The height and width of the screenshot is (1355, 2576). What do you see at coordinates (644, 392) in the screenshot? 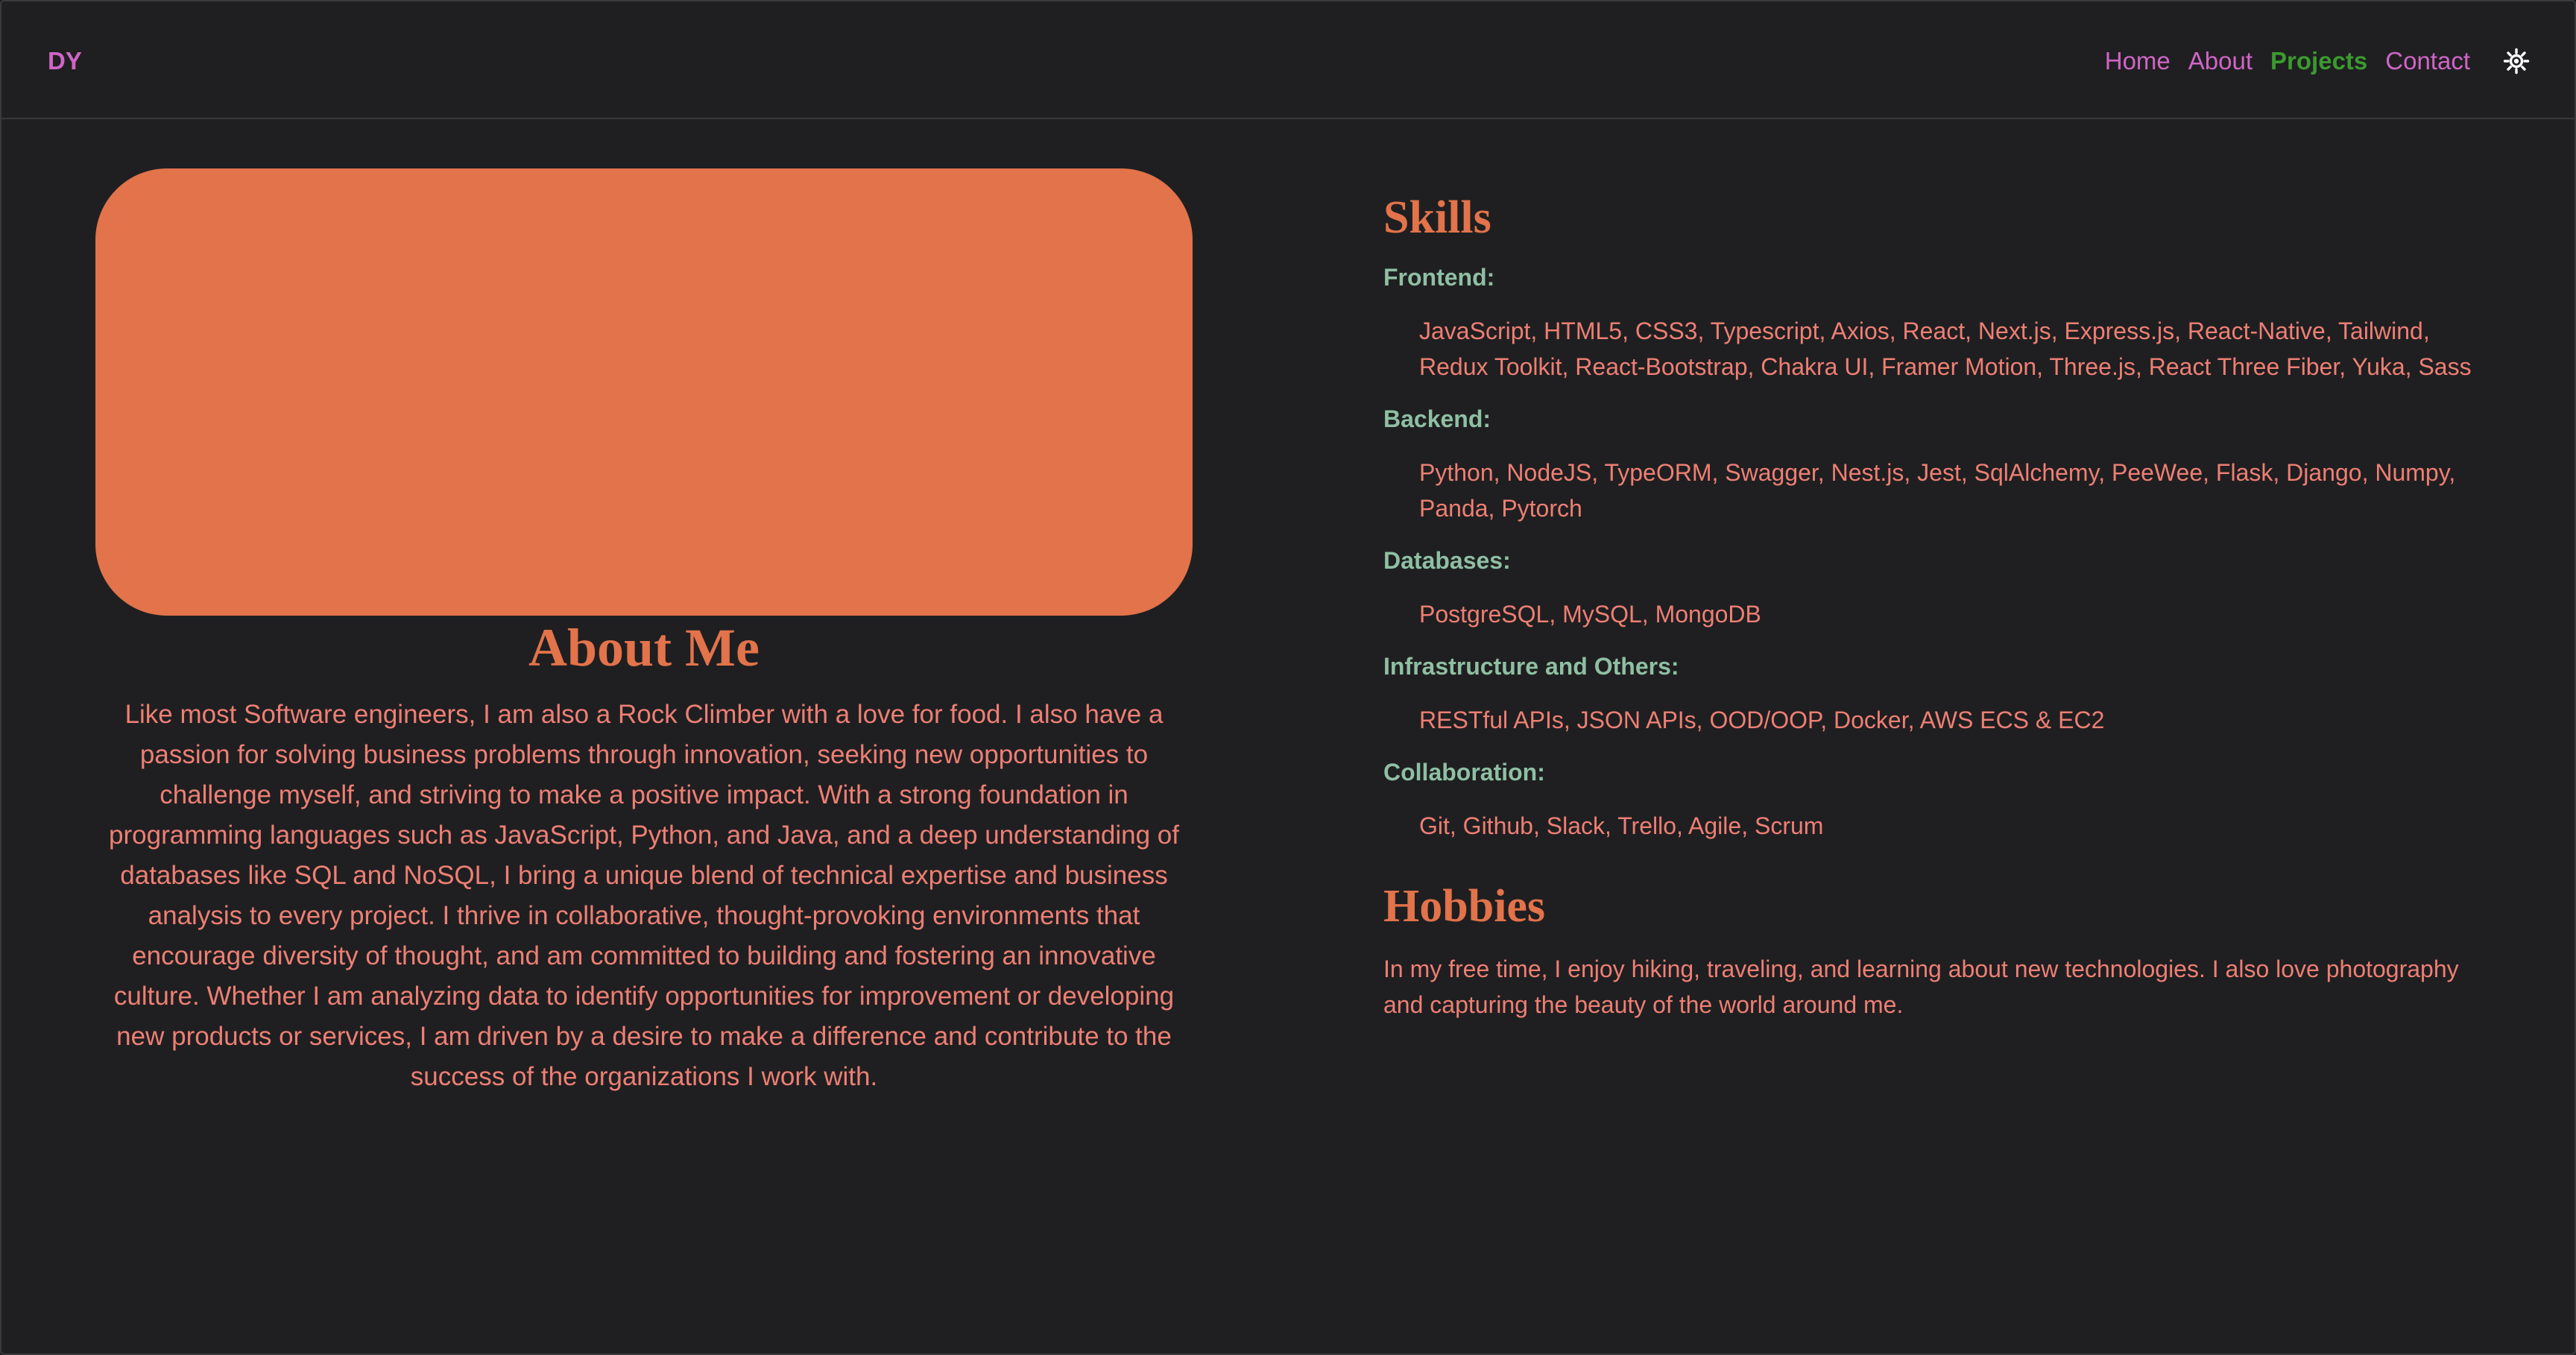
I see `profile-image` at bounding box center [644, 392].